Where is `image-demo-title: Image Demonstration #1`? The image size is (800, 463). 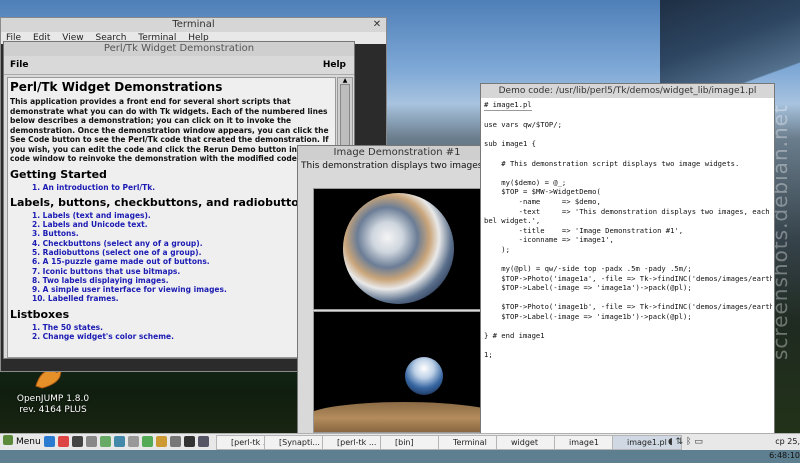 image-demo-title: Image Demonstration #1 is located at coordinates (397, 153).